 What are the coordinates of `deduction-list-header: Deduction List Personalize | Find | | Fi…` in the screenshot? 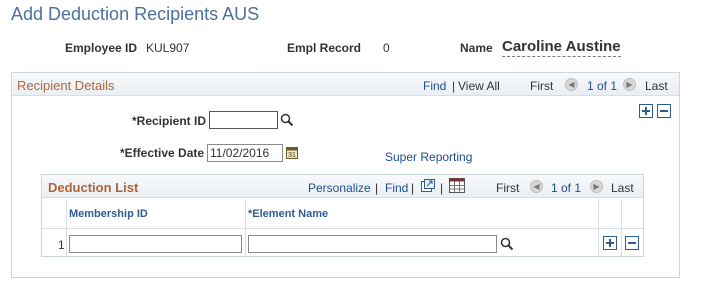 It's located at (342, 186).